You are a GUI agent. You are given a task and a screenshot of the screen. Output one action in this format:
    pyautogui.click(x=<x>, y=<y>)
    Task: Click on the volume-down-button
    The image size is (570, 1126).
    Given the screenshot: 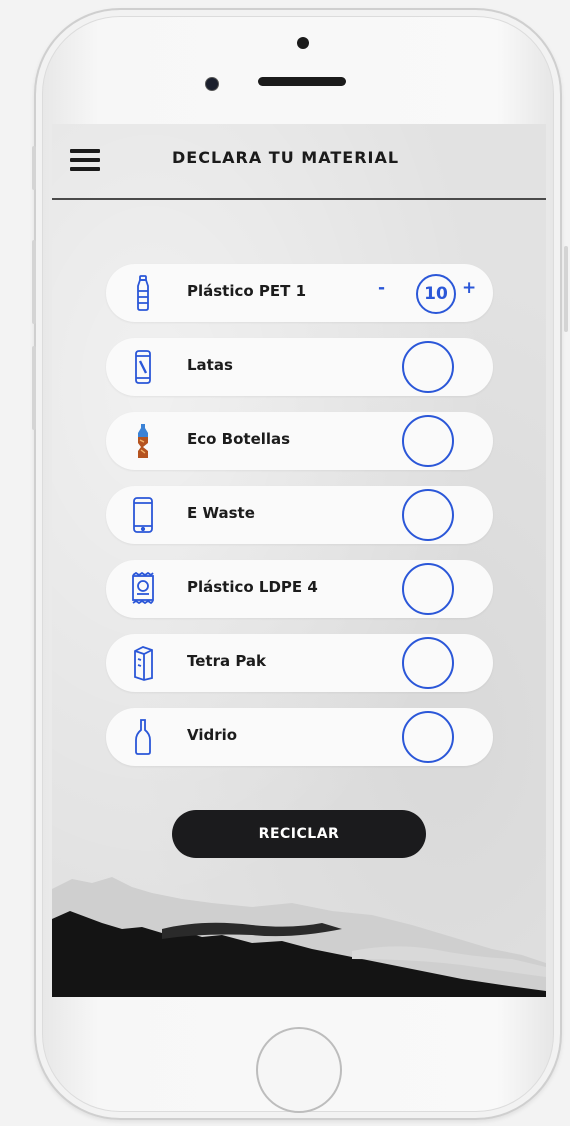 What is the action you would take?
    pyautogui.click(x=34, y=388)
    